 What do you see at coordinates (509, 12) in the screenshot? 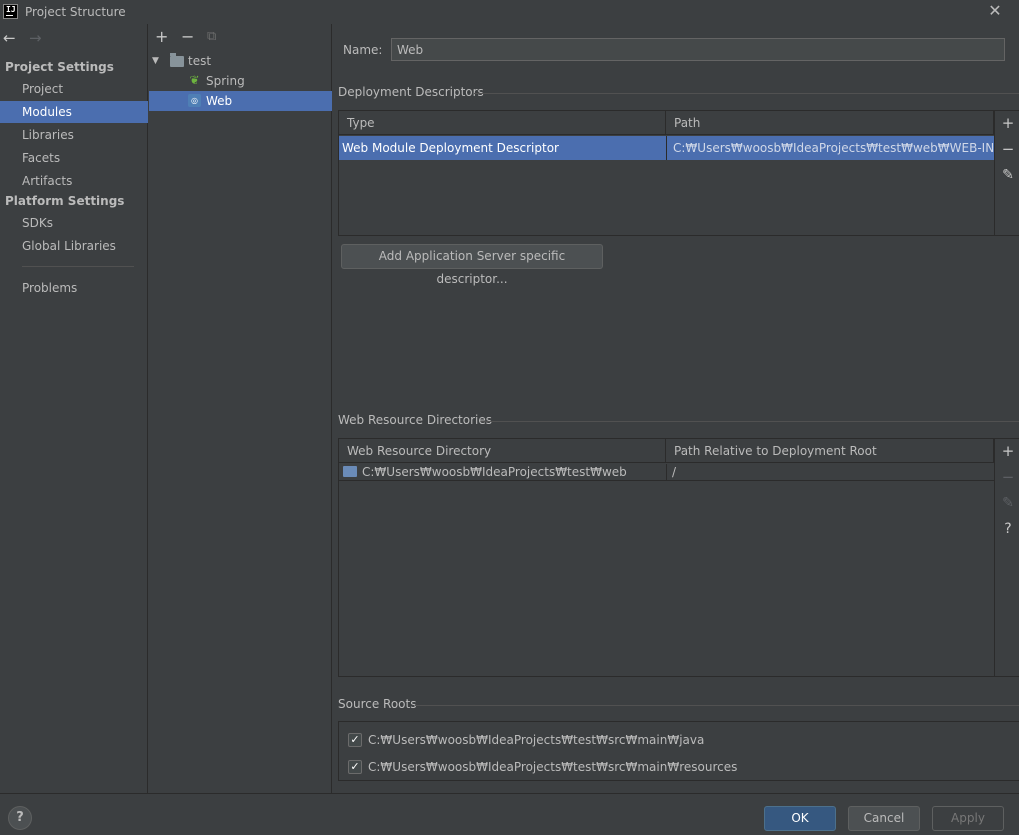
I see `title-bar: IJ Project Structure ✕` at bounding box center [509, 12].